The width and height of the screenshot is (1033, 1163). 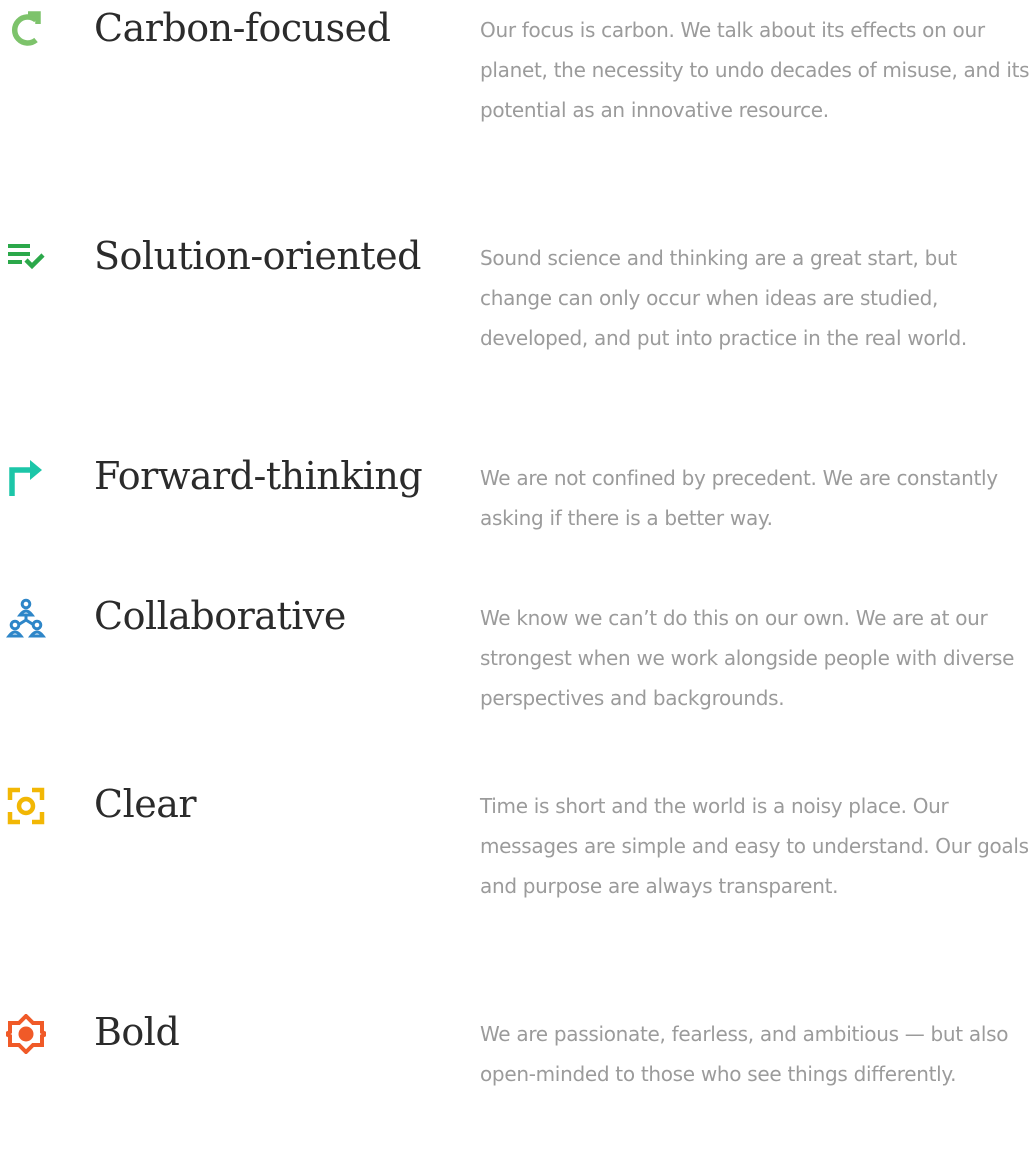 What do you see at coordinates (26, 618) in the screenshot?
I see `people-network-icon` at bounding box center [26, 618].